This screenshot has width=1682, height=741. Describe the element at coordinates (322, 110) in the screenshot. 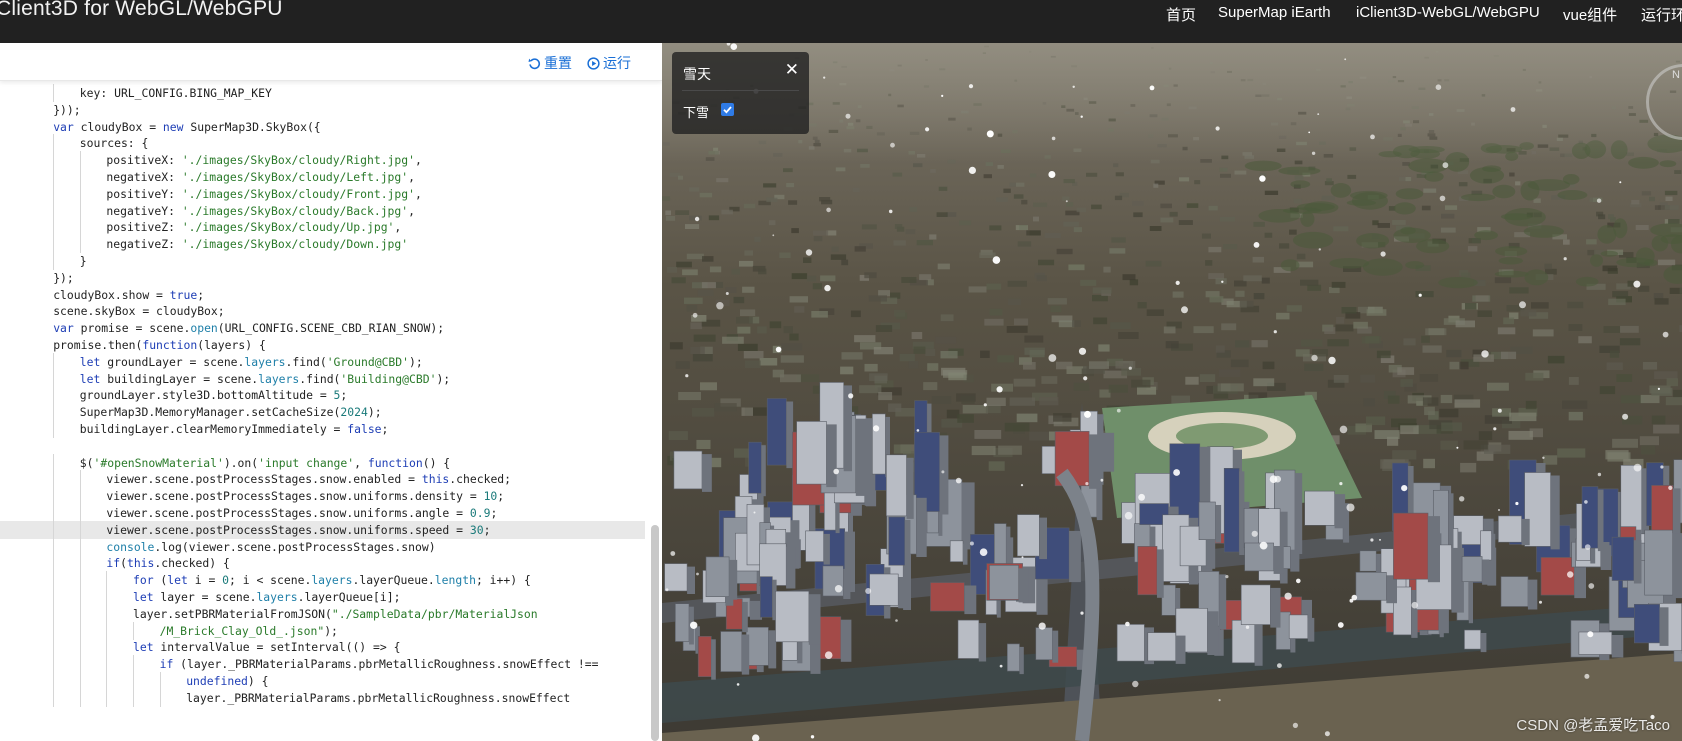

I see `code-line: }));` at that location.